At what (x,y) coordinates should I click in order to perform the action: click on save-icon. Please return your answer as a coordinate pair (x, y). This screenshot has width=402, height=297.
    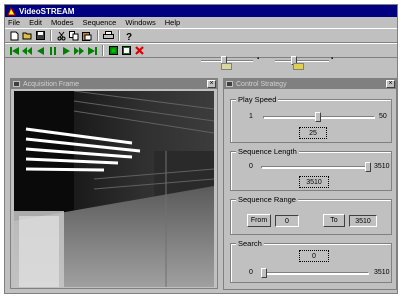
    Looking at the image, I should click on (40, 35).